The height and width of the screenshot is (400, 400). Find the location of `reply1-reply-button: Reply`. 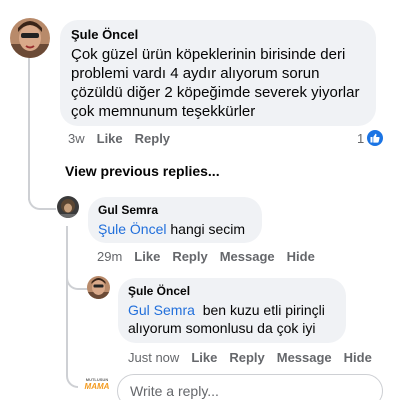

reply1-reply-button: Reply is located at coordinates (189, 256).